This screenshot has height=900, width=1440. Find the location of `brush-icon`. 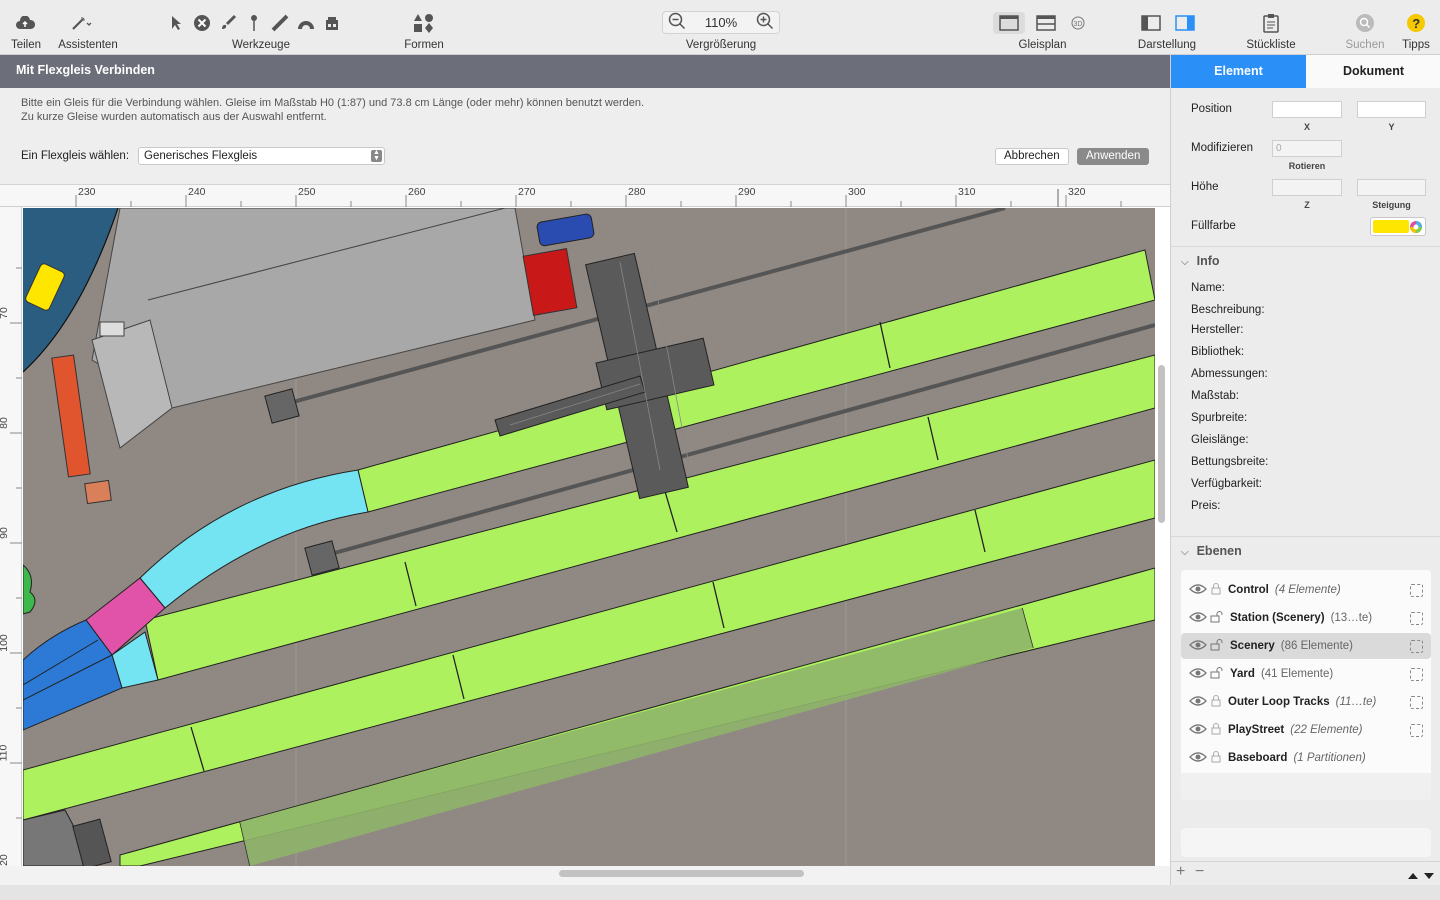

brush-icon is located at coordinates (228, 23).